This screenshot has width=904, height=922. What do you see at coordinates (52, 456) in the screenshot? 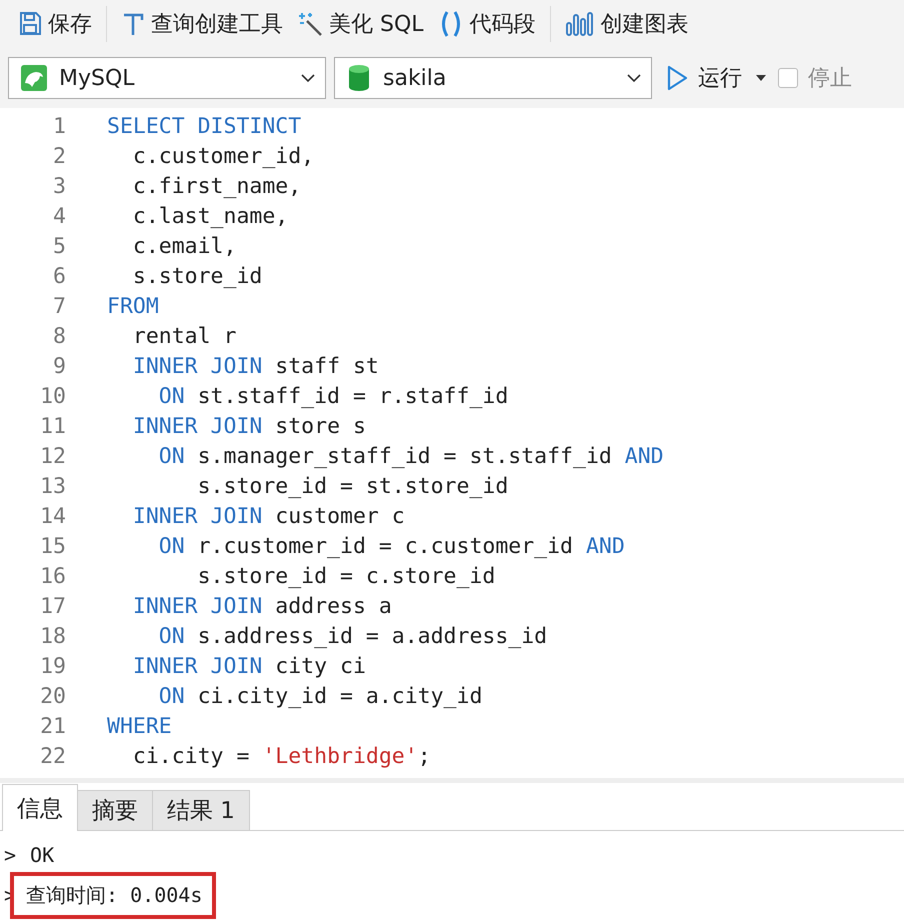
I see `line-number: 12` at bounding box center [52, 456].